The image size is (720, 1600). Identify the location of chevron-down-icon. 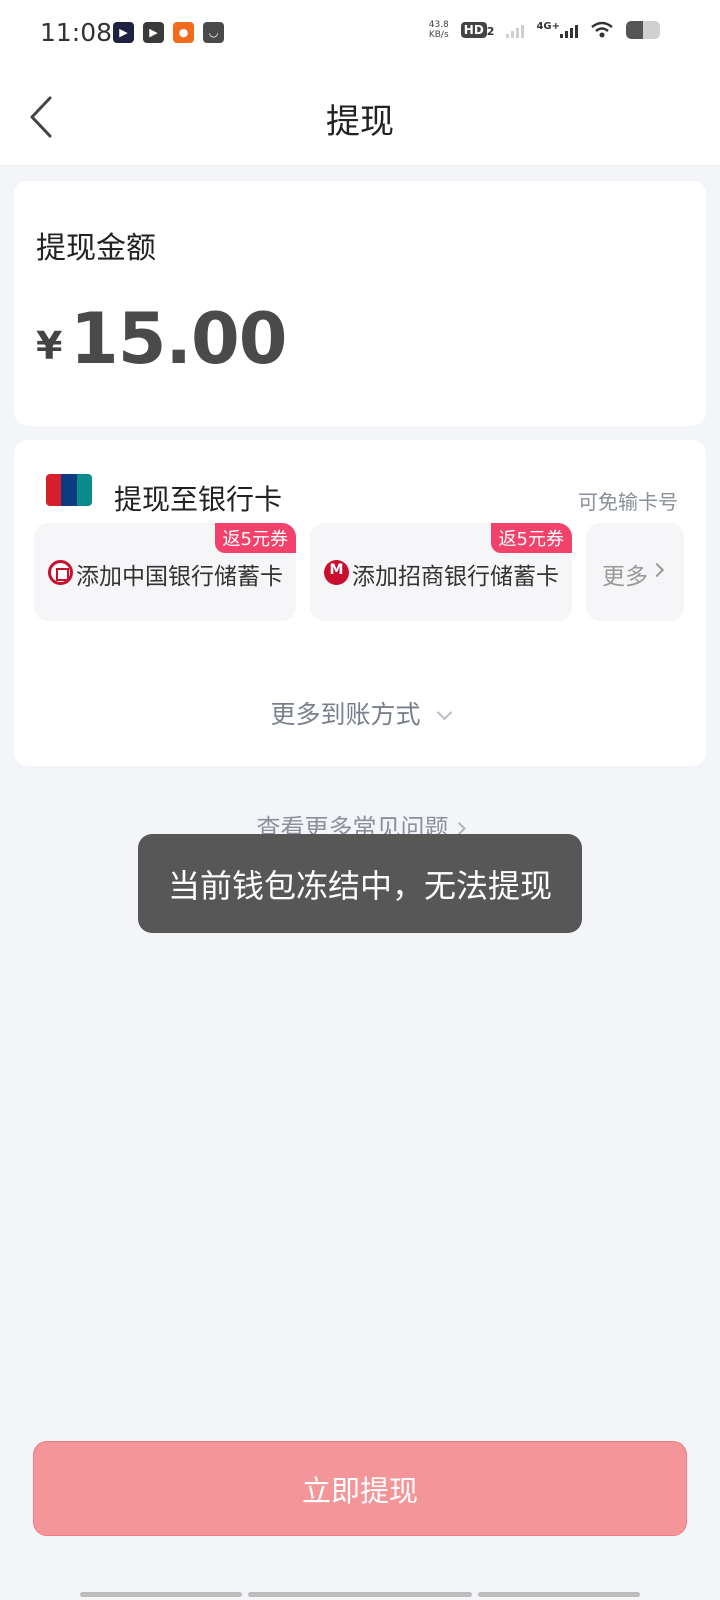
(444, 712).